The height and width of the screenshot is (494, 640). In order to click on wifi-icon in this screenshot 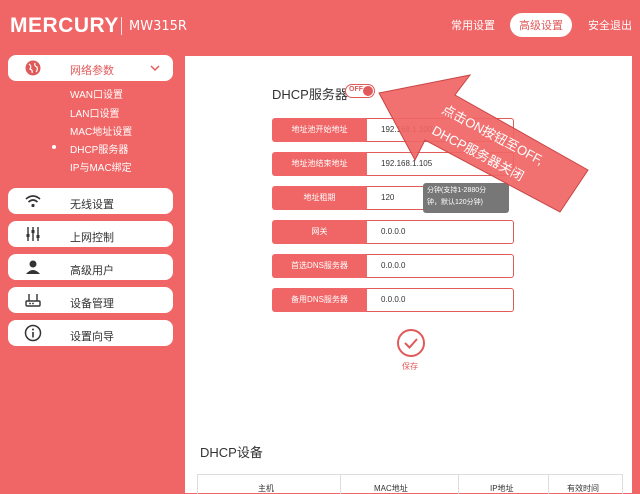, I will do `click(33, 201)`.